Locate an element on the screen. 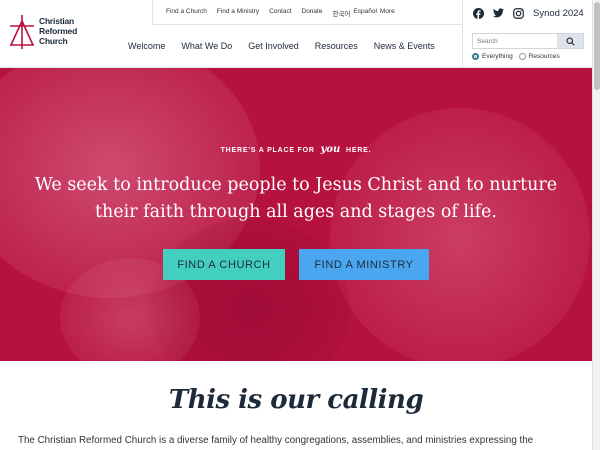 Image resolution: width=600 pixels, height=450 pixels. util-link-contact: Contact is located at coordinates (280, 14).